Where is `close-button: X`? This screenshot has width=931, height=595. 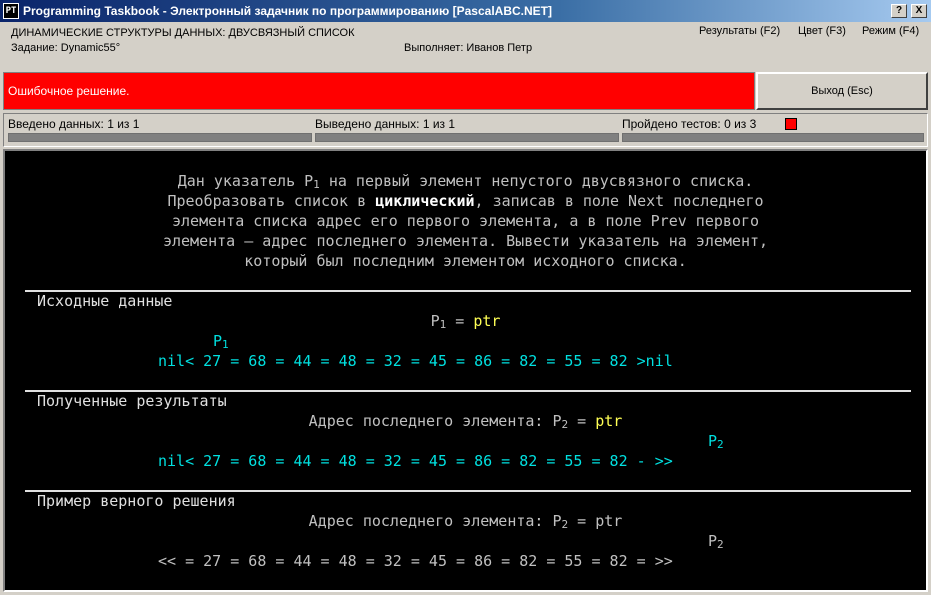
close-button: X is located at coordinates (919, 11).